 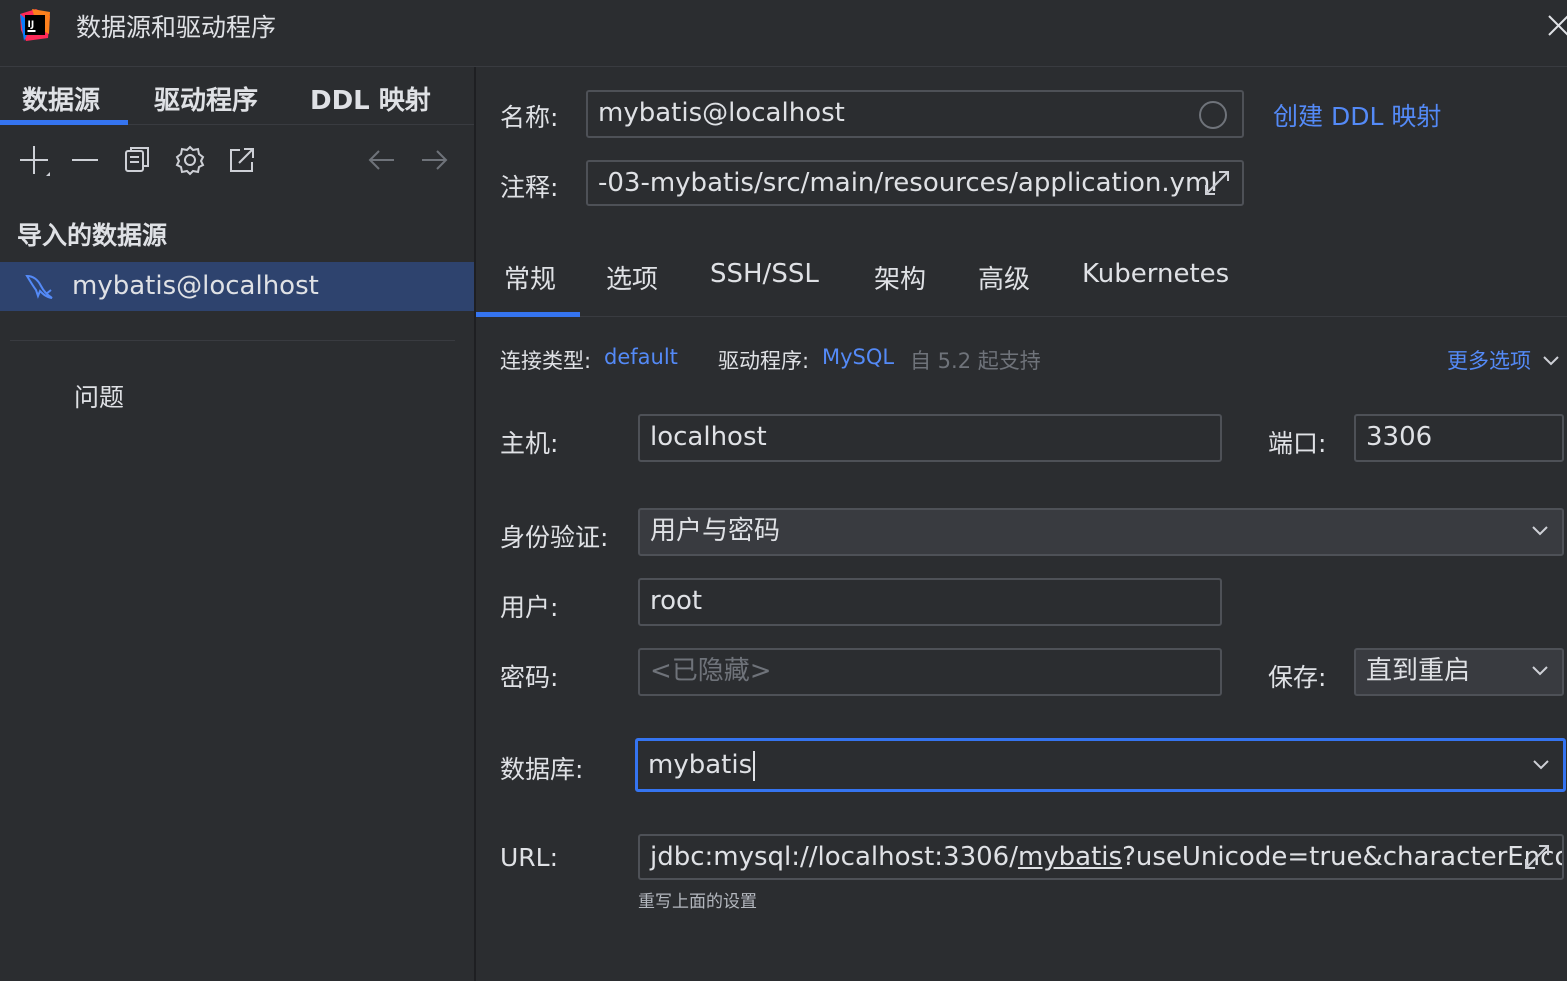 What do you see at coordinates (1070, 857) in the screenshot?
I see `url-database-part: mybatis` at bounding box center [1070, 857].